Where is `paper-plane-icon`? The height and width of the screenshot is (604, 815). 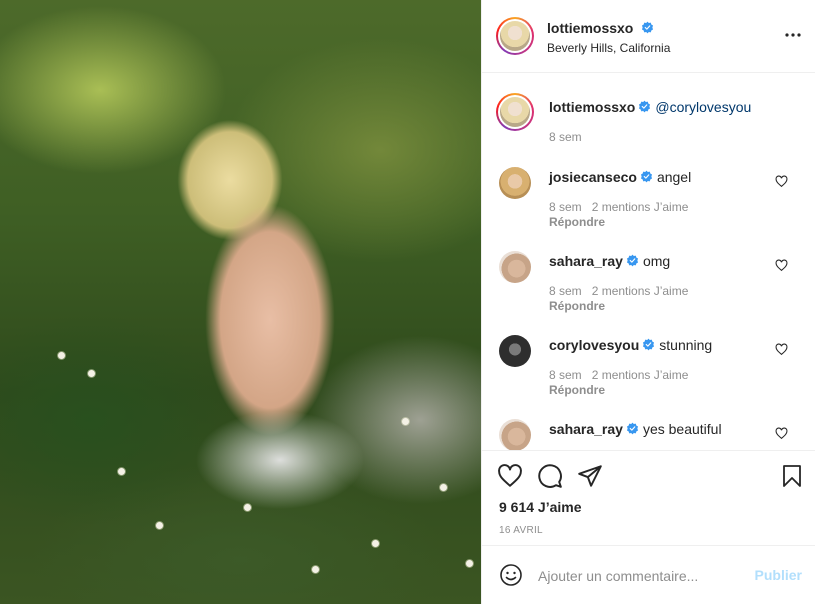
paper-plane-icon is located at coordinates (590, 476).